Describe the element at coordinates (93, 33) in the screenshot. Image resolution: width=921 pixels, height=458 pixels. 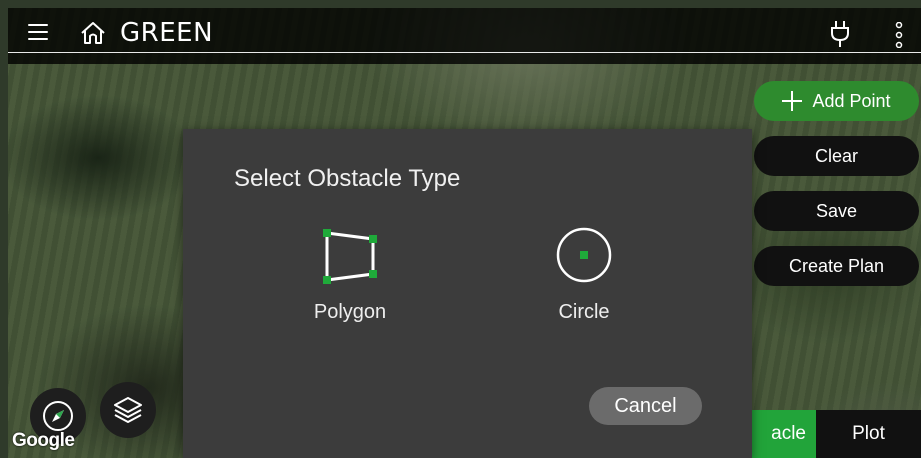
I see `home-icon` at that location.